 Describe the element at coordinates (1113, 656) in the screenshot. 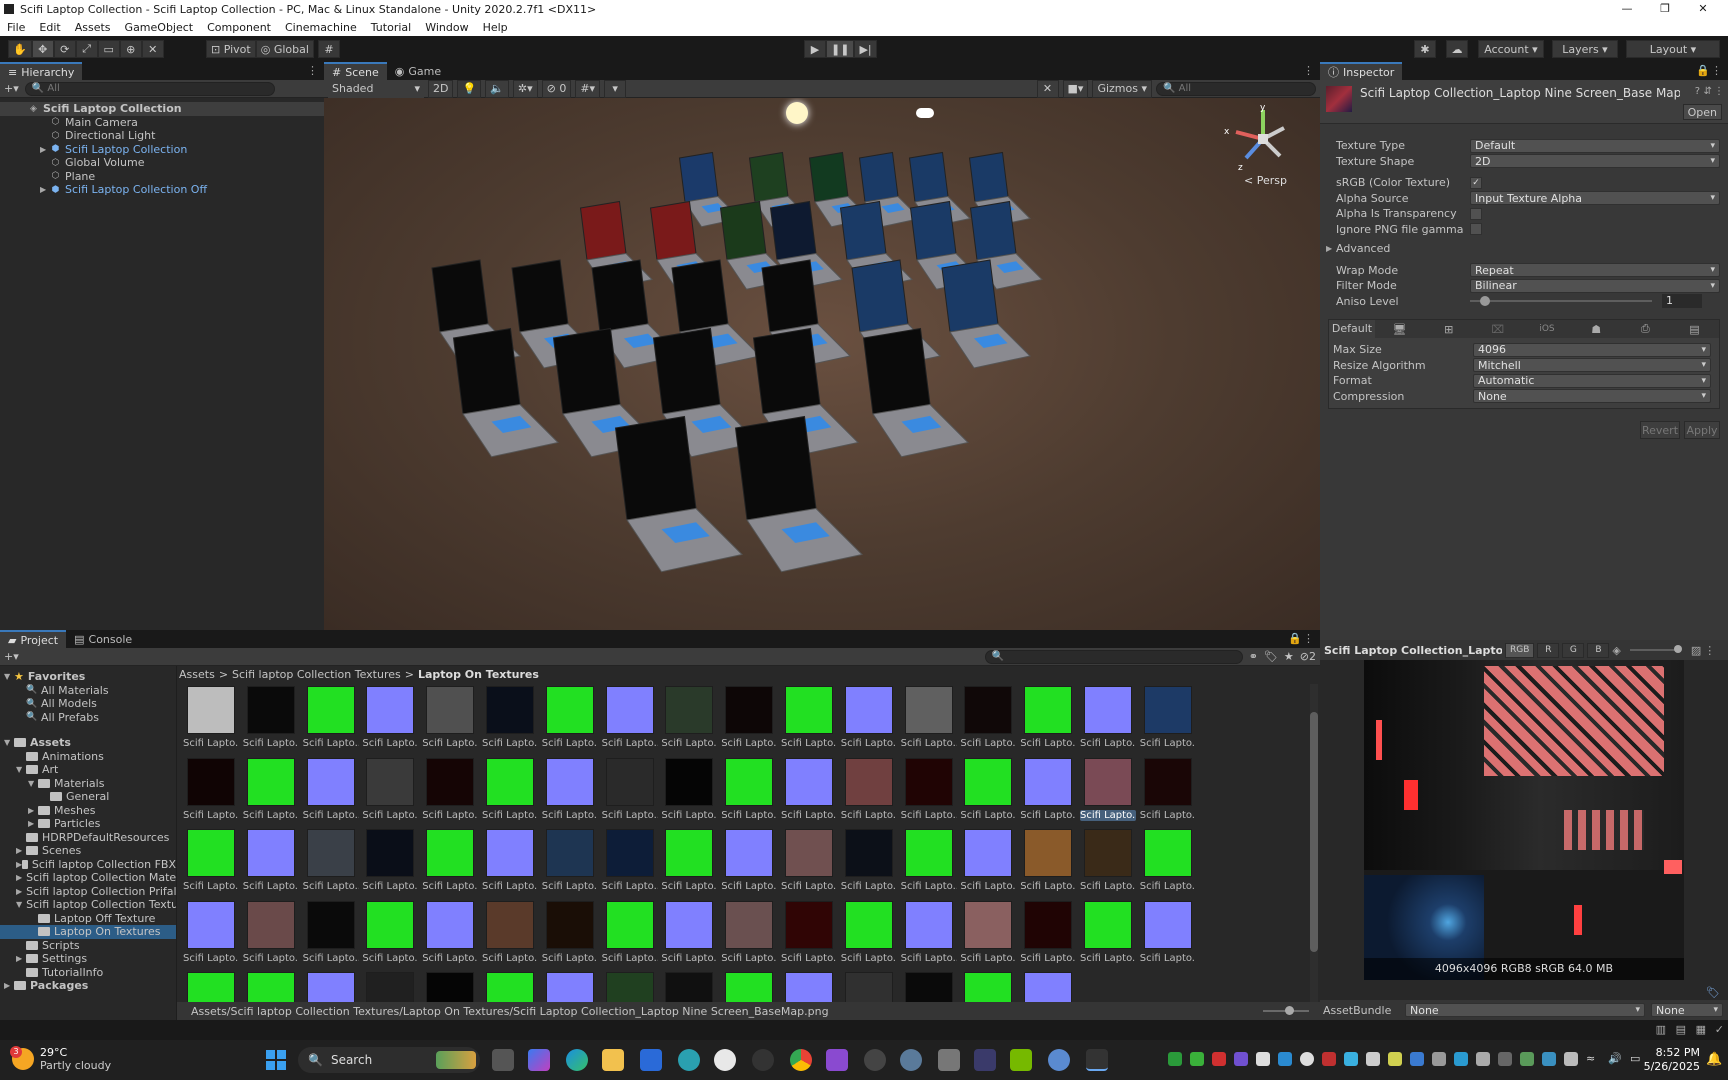

I see `project-search-input: 🔍` at that location.